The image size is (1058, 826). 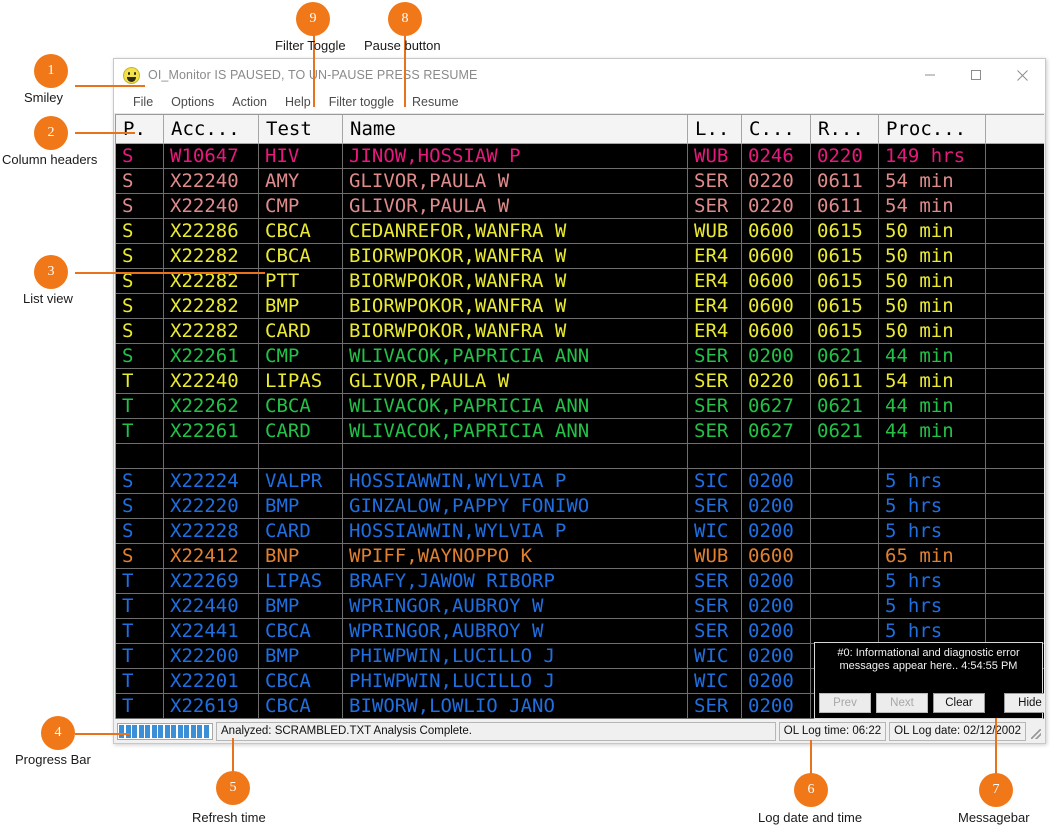 I want to click on messagebar-next-button: Next, so click(x=902, y=702).